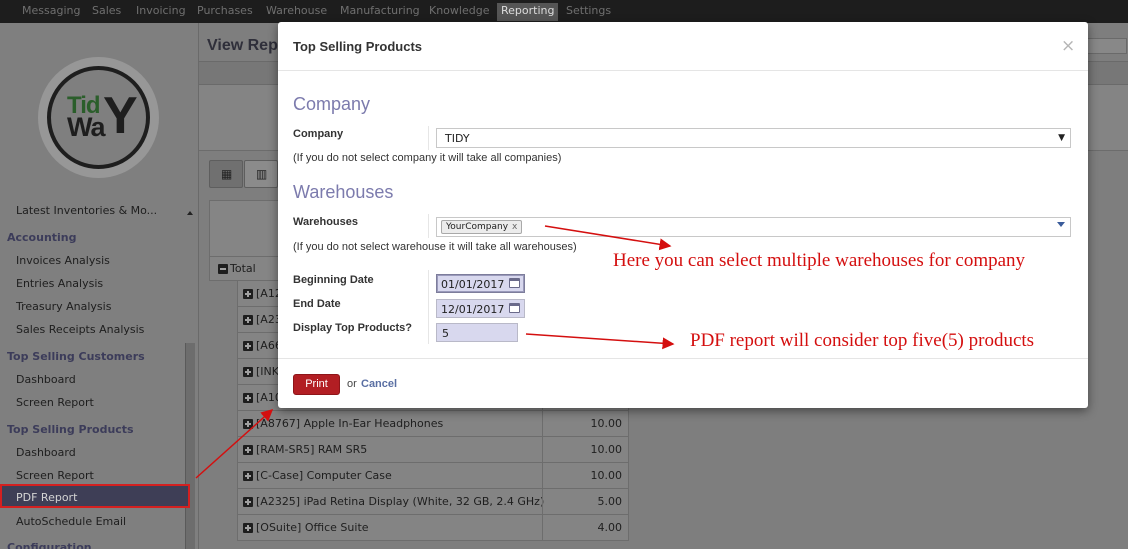  What do you see at coordinates (514, 227) in the screenshot?
I see `remove-tag-icon: x` at bounding box center [514, 227].